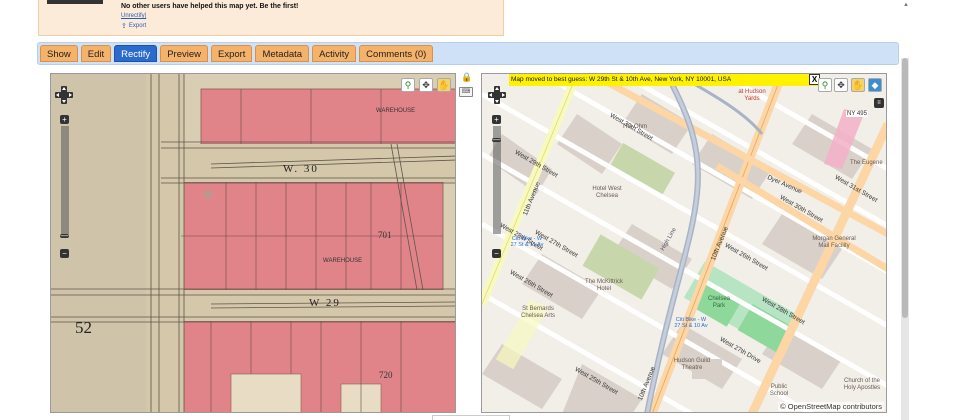 Image resolution: width=960 pixels, height=420 pixels. What do you see at coordinates (282, 53) in the screenshot?
I see `tab-metadata: Metadata` at bounding box center [282, 53].